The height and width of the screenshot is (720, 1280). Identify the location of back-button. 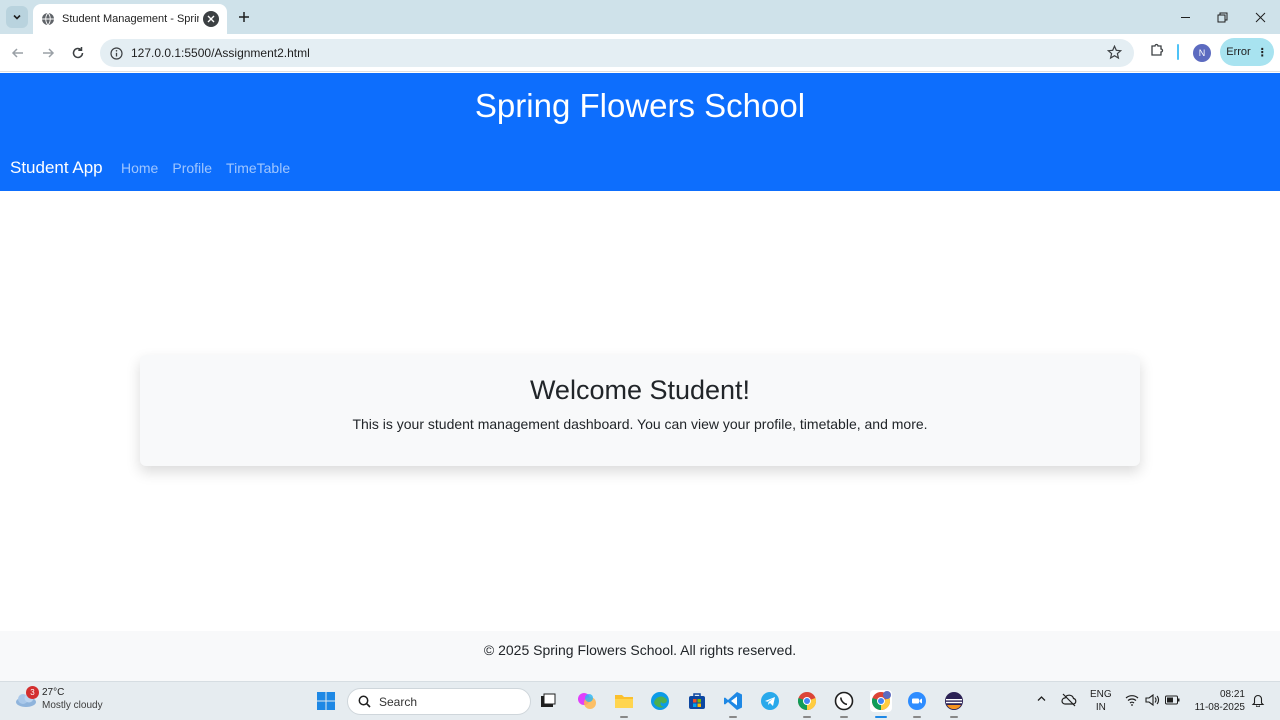
(18, 53).